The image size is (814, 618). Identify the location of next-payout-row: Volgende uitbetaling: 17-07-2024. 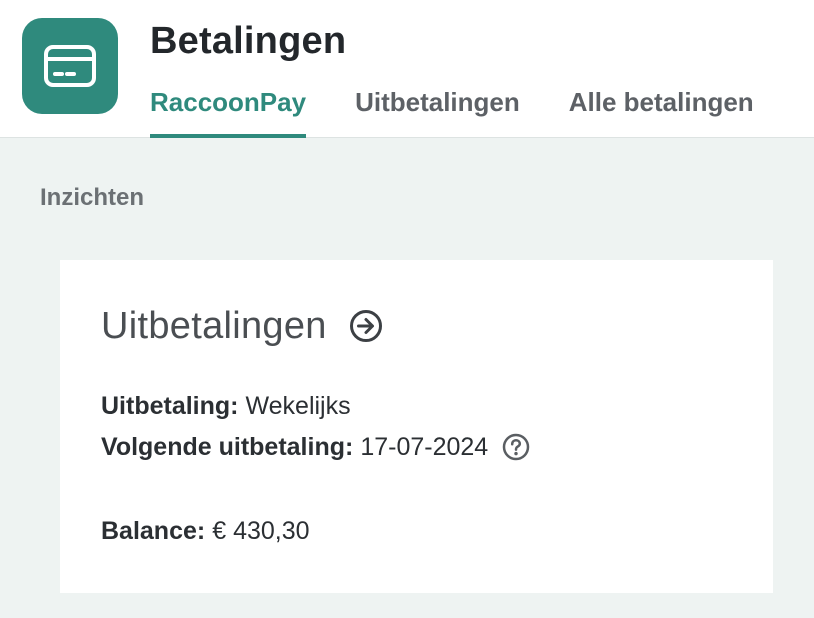
(315, 447).